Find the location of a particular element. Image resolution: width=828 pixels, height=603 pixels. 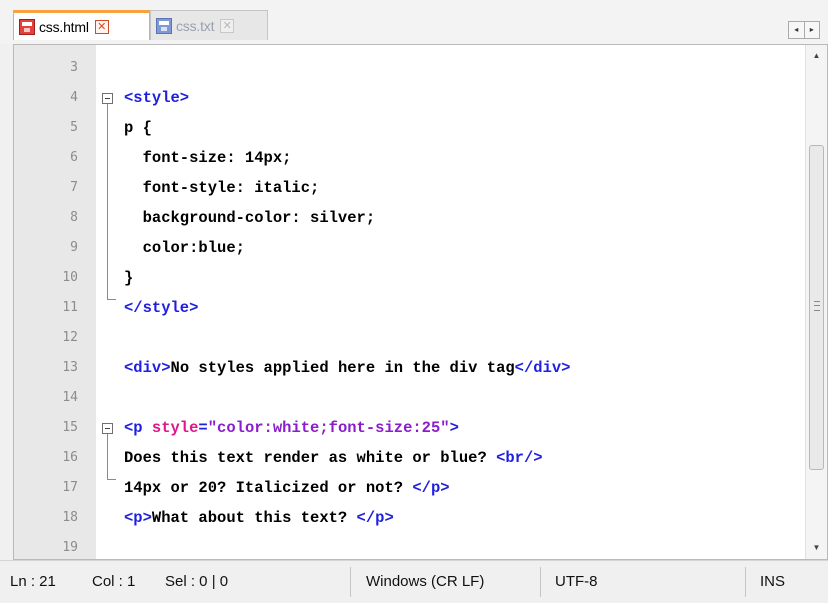

code-text: } is located at coordinates (129, 278).